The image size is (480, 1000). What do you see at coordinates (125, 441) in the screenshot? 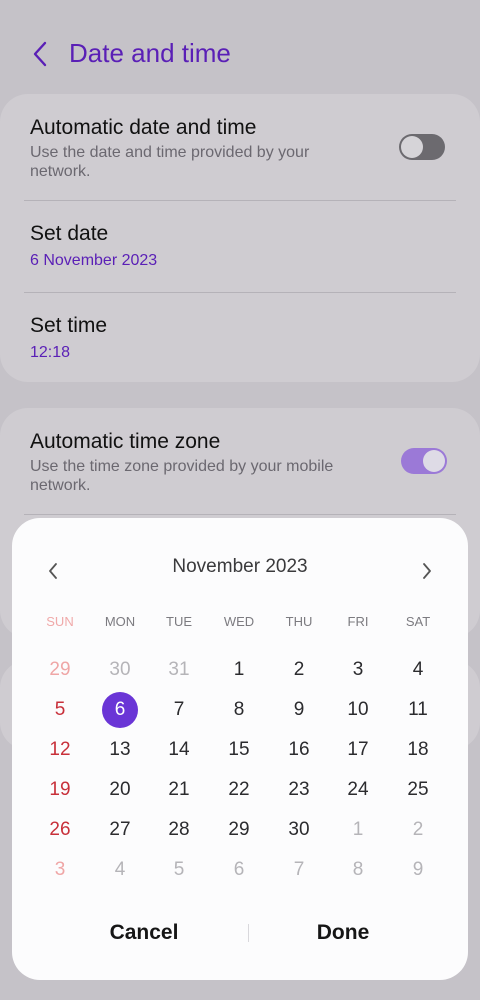
I see `auto-timezone-title: Automatic time zone` at bounding box center [125, 441].